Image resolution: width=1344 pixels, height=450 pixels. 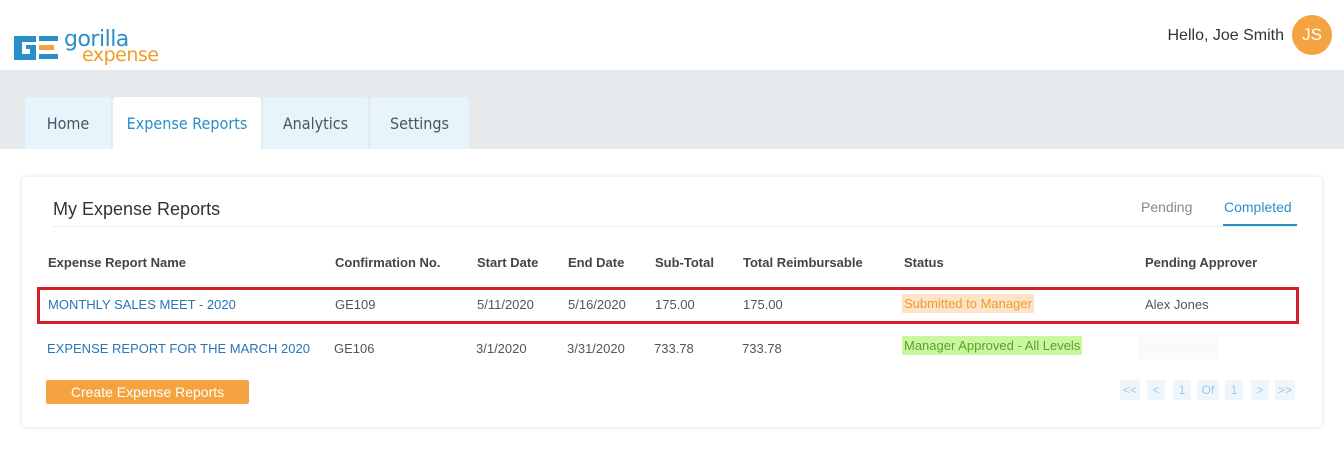 What do you see at coordinates (674, 348) in the screenshot?
I see `subtotal: 733.78` at bounding box center [674, 348].